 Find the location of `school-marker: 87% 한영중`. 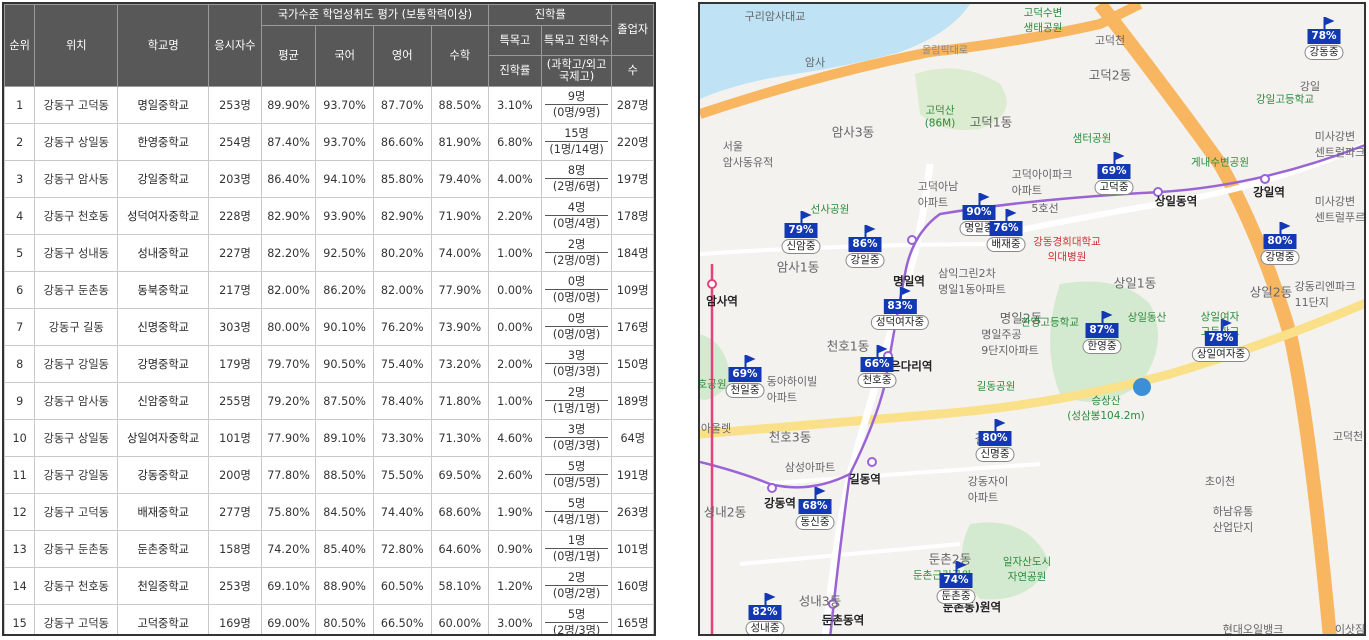

school-marker: 87% 한영중 is located at coordinates (1102, 332).